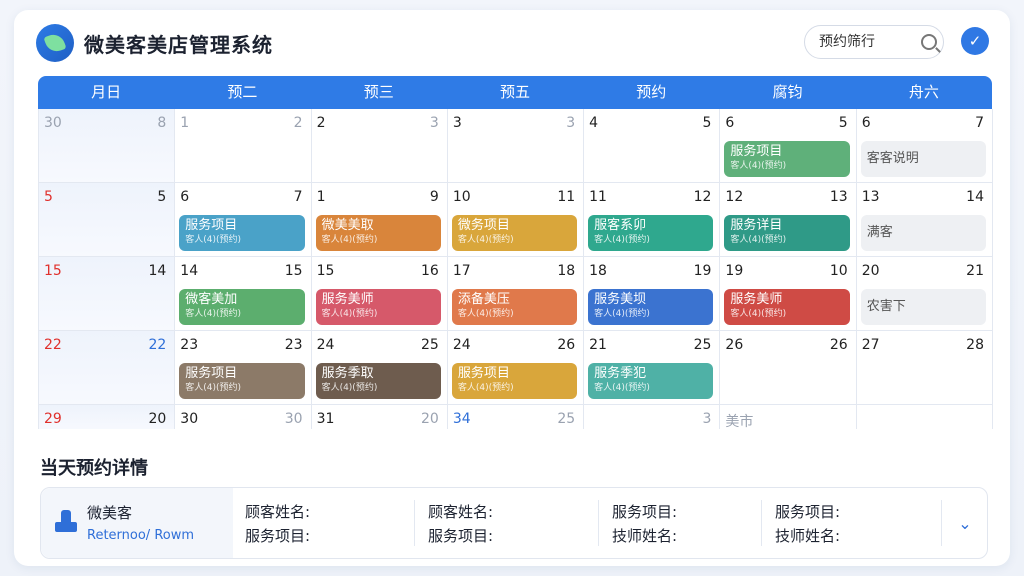 This screenshot has width=1024, height=576. What do you see at coordinates (107, 294) in the screenshot?
I see `calendar-day-cell: 15 14` at bounding box center [107, 294].